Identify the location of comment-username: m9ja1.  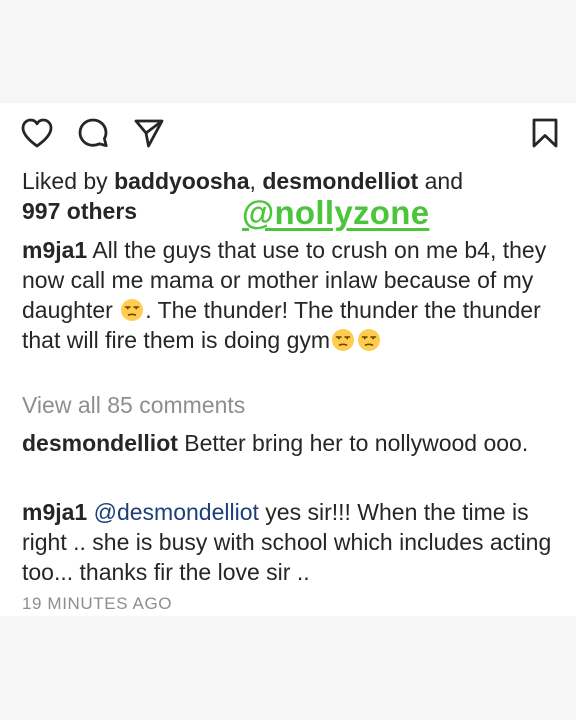
(54, 512).